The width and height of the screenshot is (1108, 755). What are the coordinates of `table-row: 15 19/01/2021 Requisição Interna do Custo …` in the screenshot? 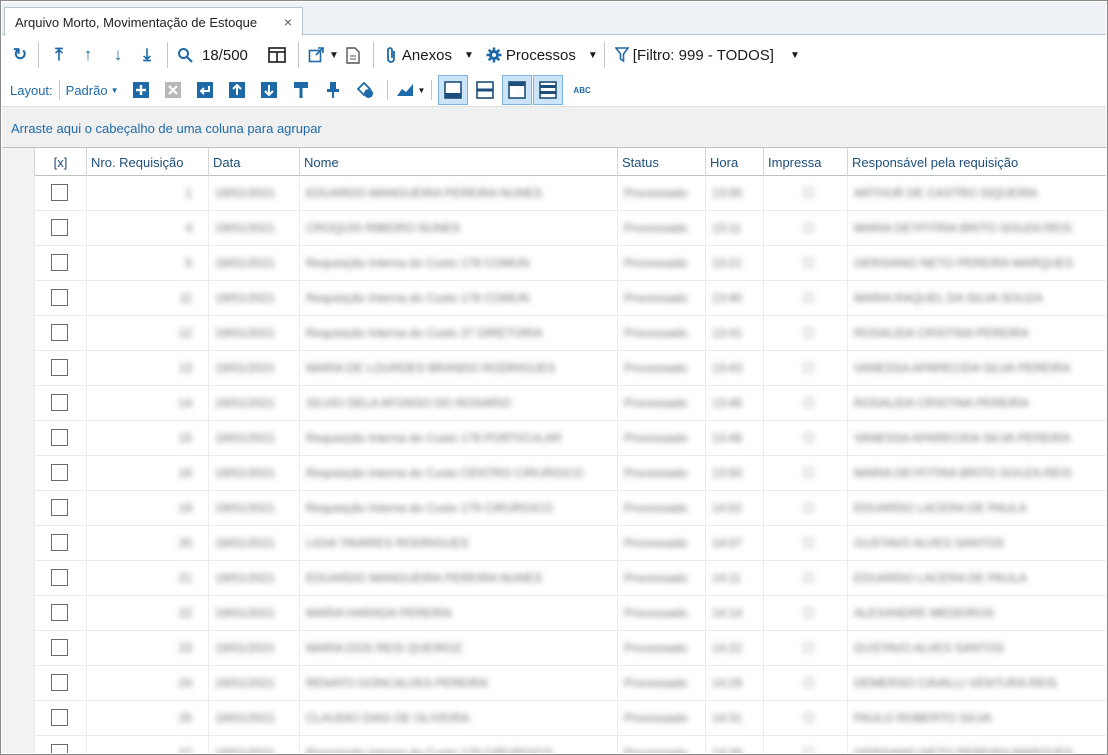 It's located at (554, 438).